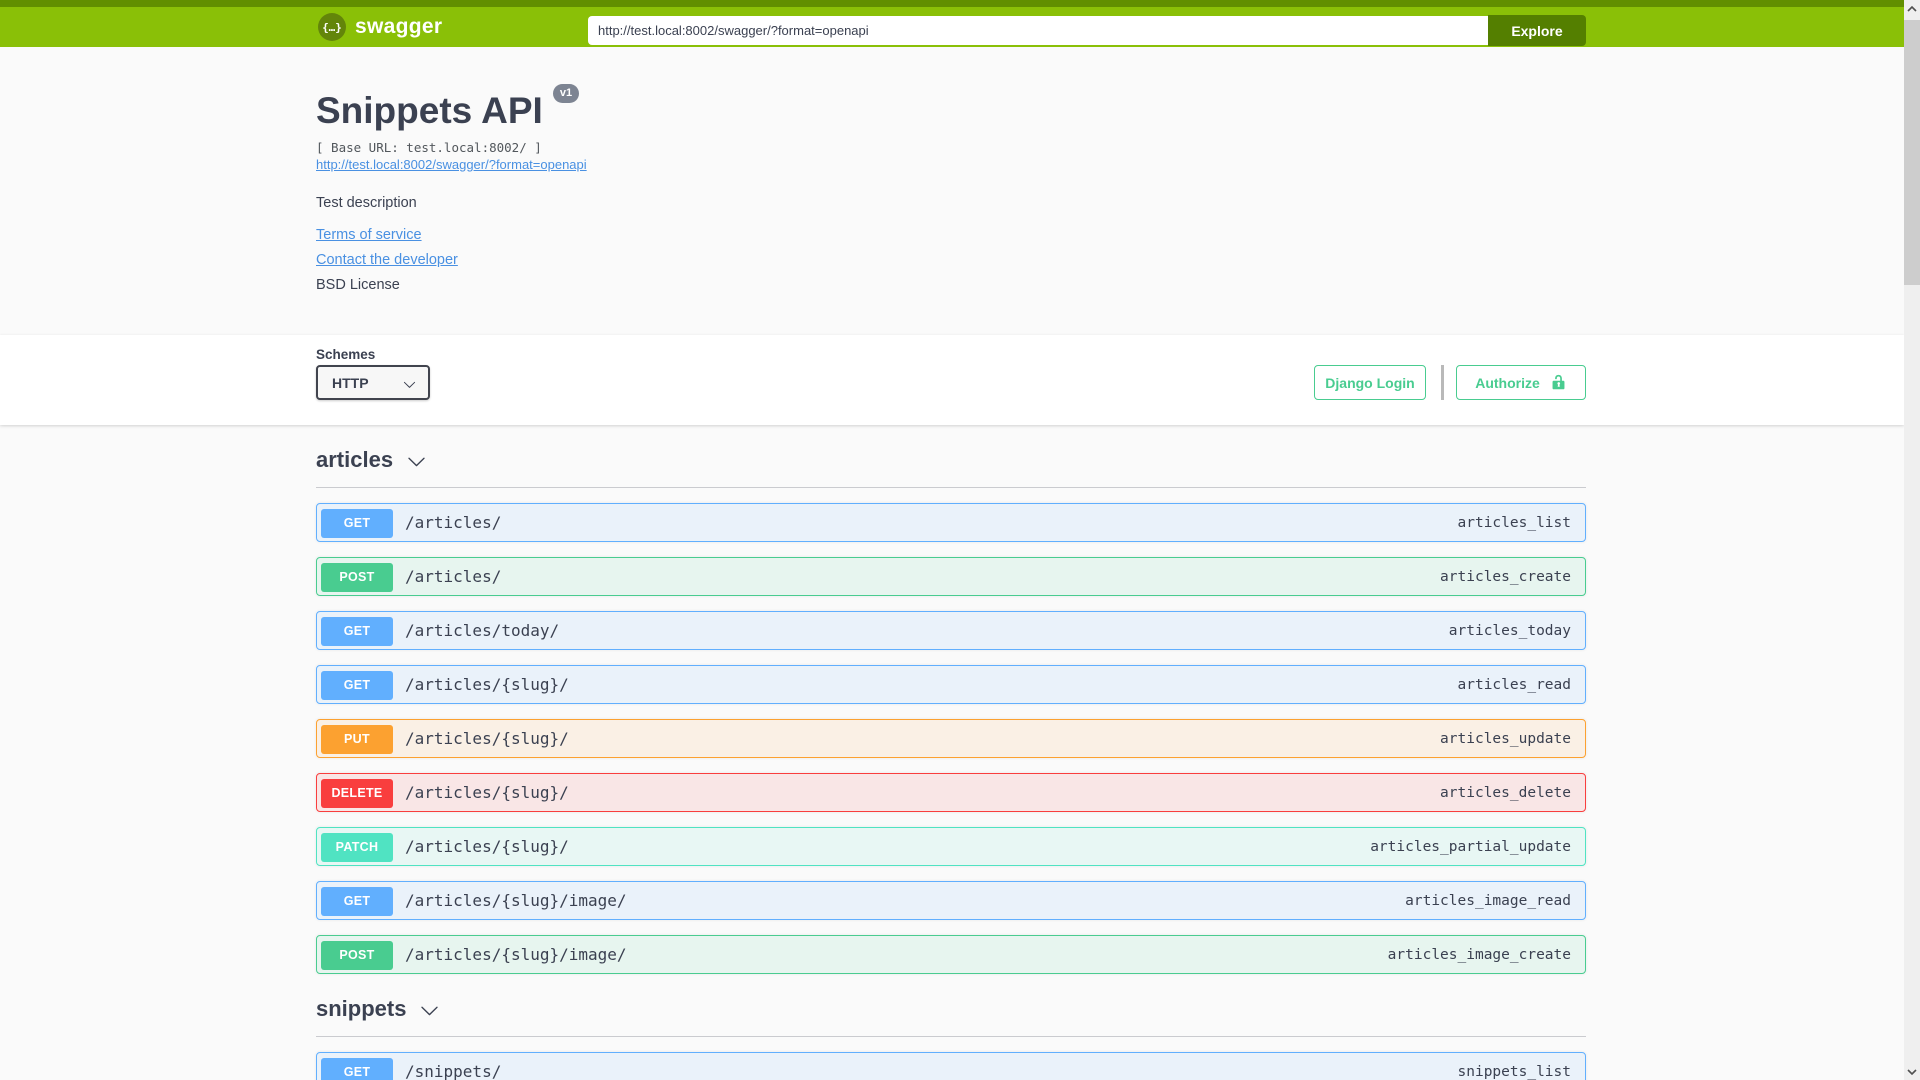 The width and height of the screenshot is (1920, 1080). What do you see at coordinates (373, 382) in the screenshot?
I see `scheme-select: HTTP` at bounding box center [373, 382].